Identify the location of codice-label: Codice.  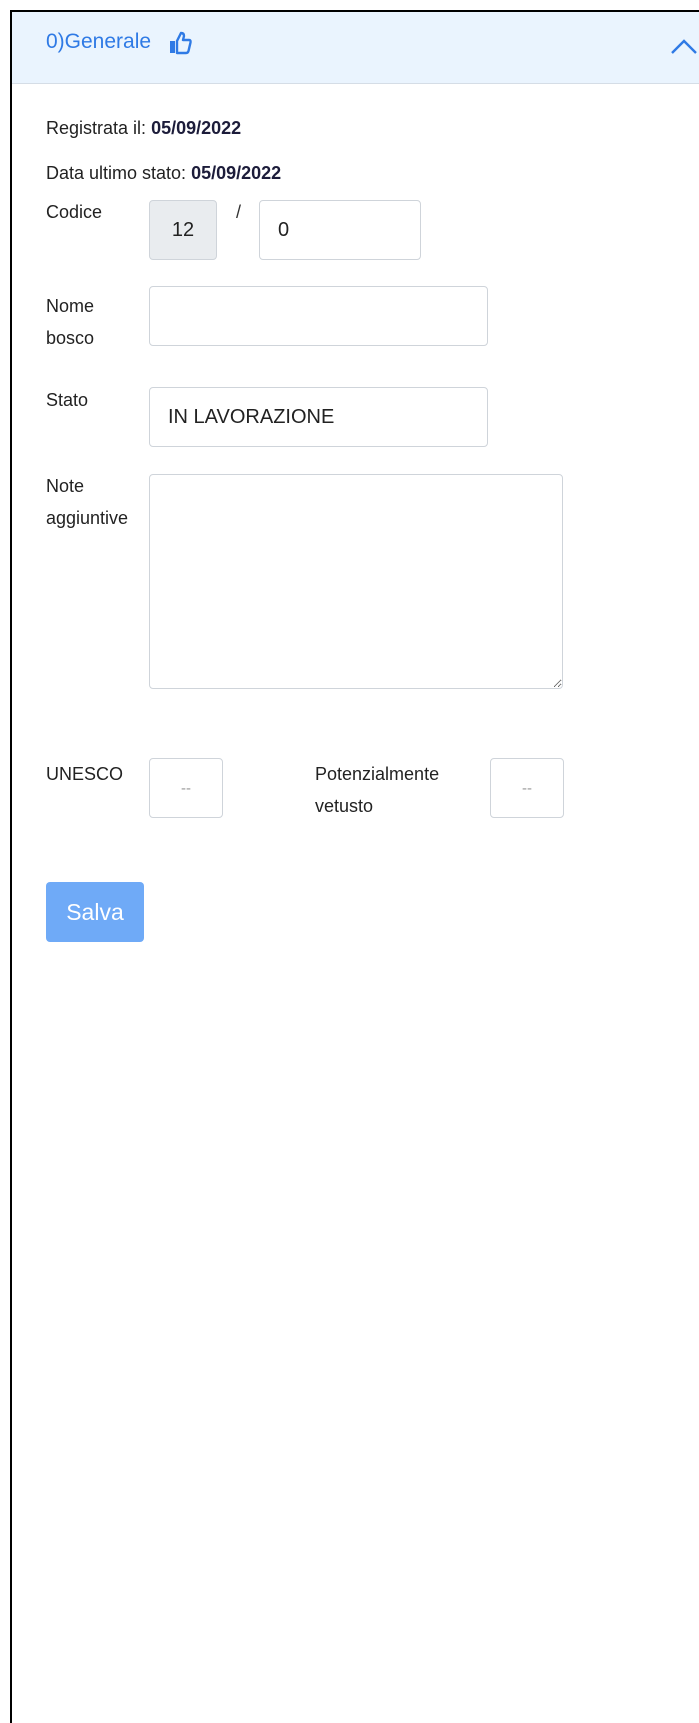
(74, 212).